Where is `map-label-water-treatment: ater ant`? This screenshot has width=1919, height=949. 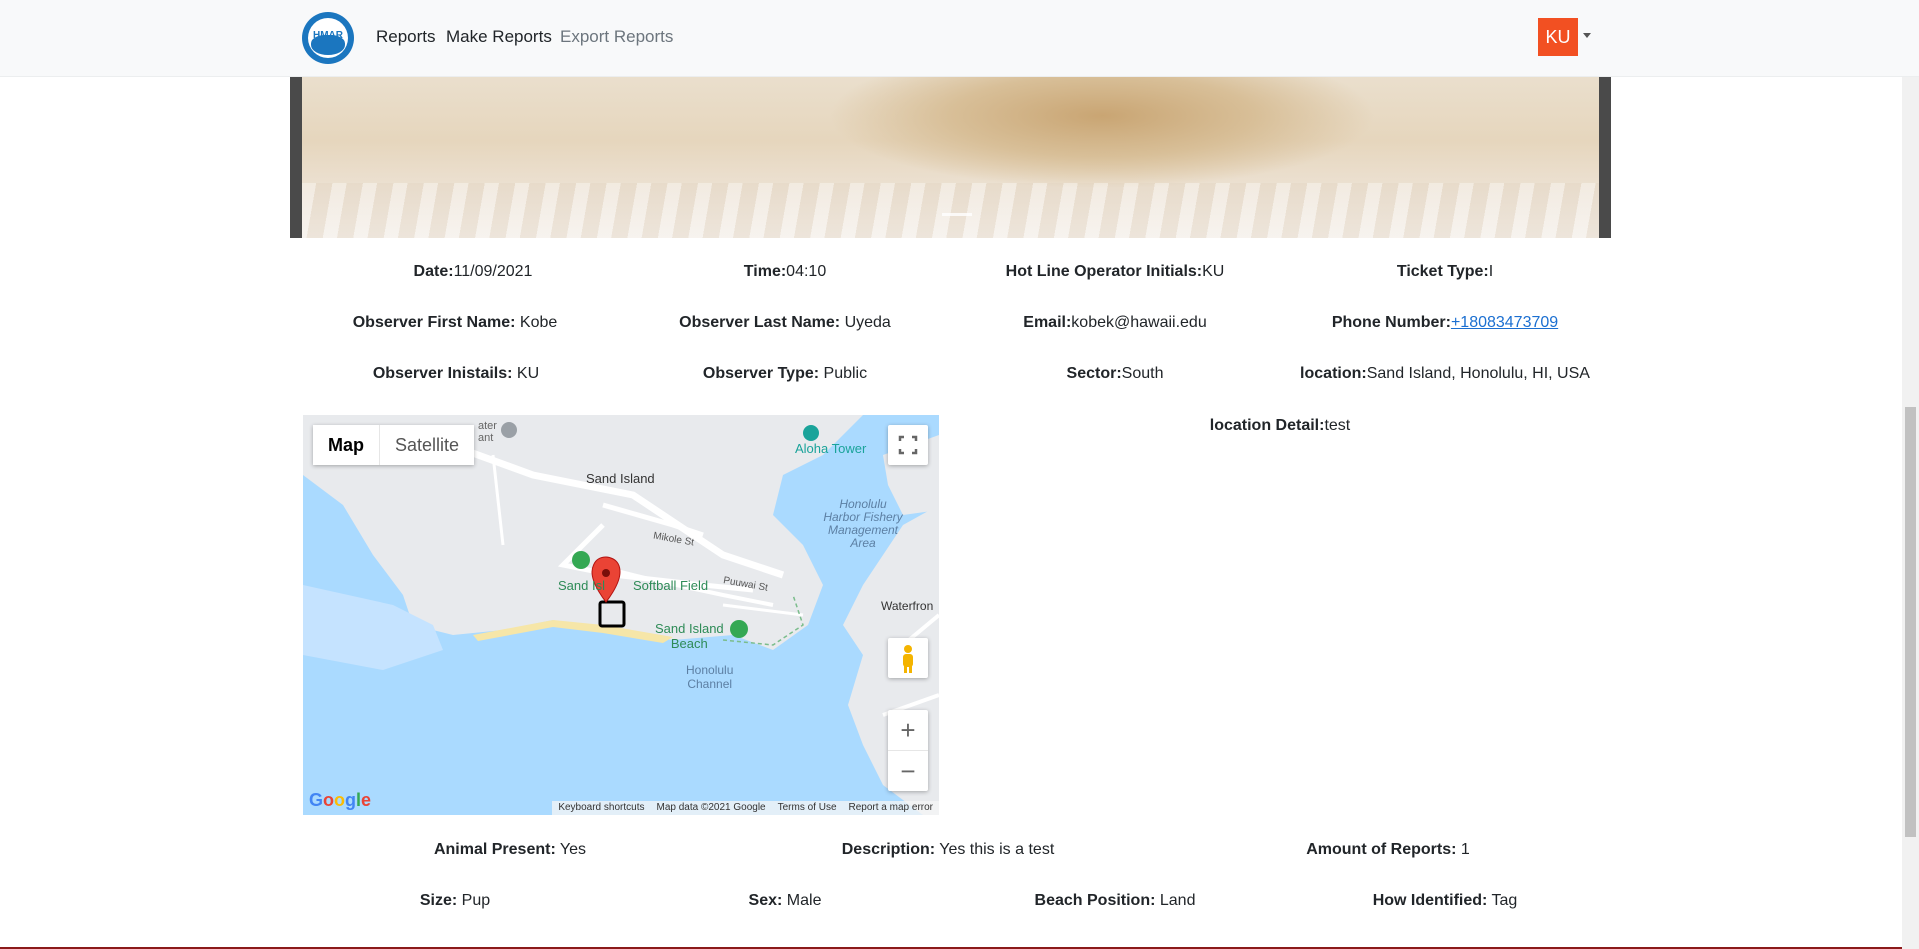 map-label-water-treatment: ater ant is located at coordinates (487, 432).